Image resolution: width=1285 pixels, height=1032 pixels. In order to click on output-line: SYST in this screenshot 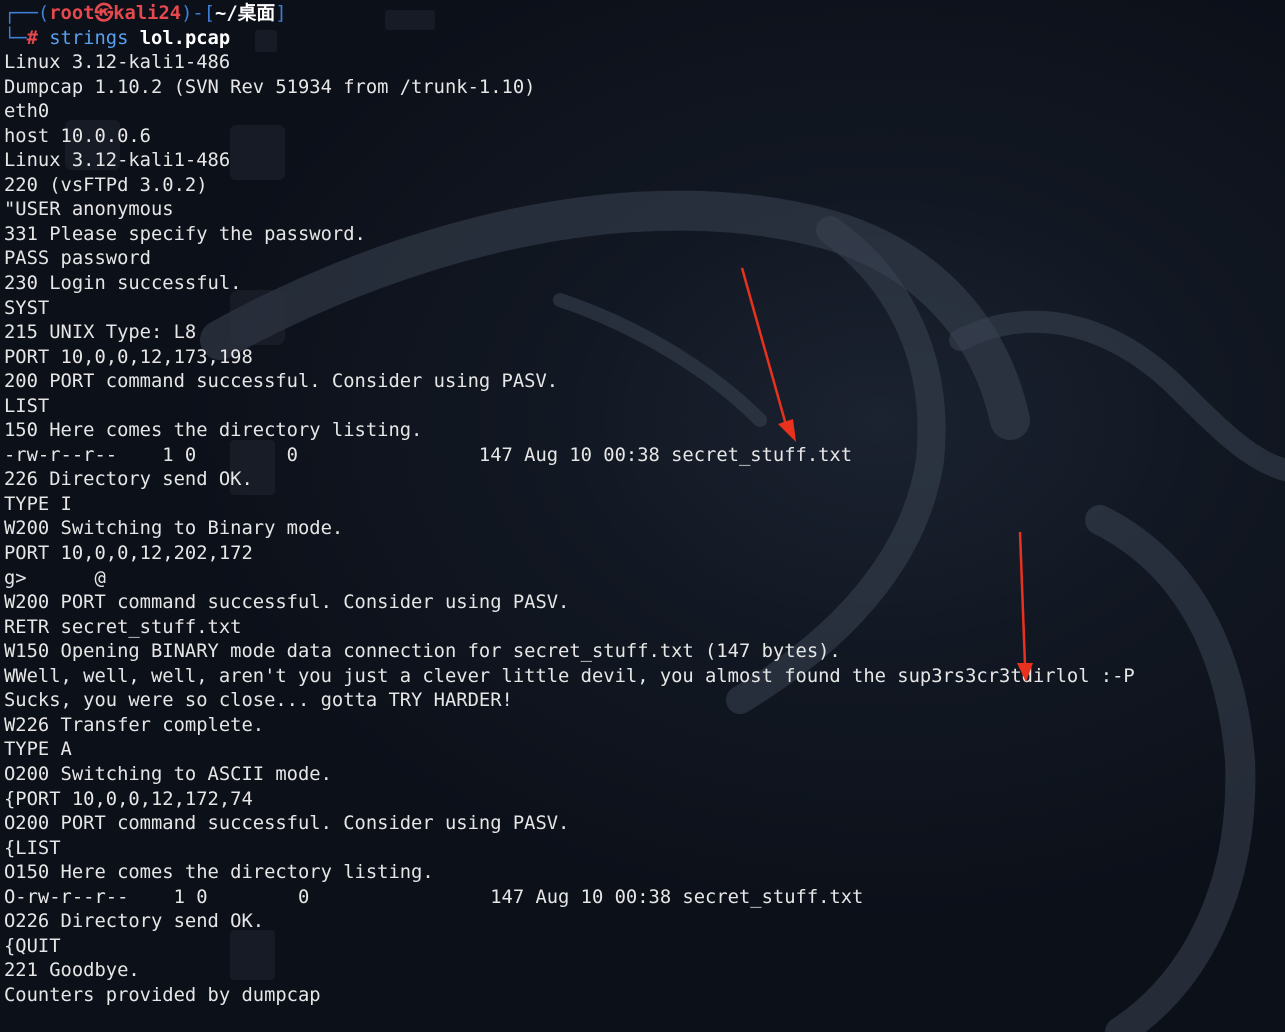, I will do `click(27, 308)`.